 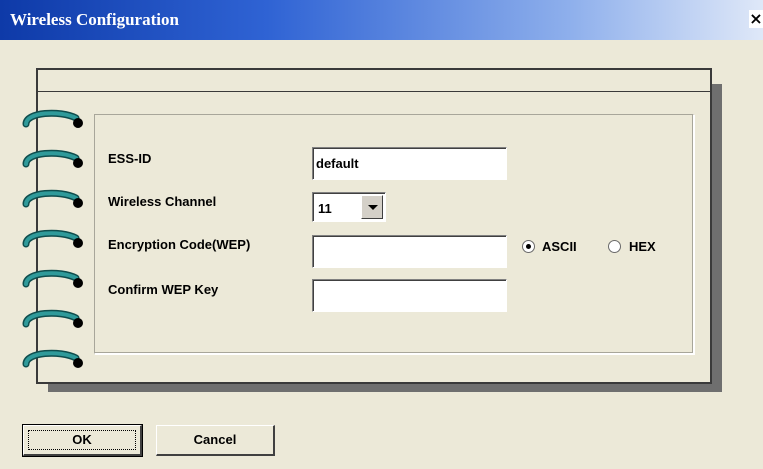 What do you see at coordinates (130, 158) in the screenshot?
I see `ess-id-label: ESS-ID` at bounding box center [130, 158].